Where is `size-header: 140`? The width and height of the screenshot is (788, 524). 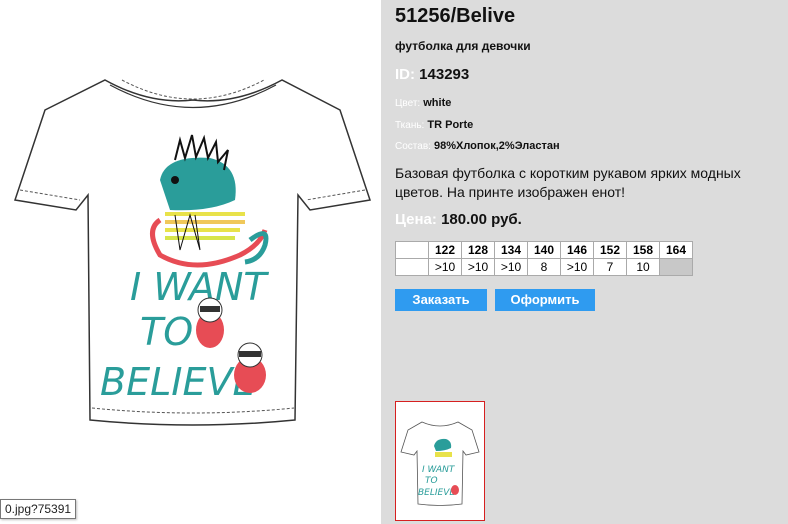 size-header: 140 is located at coordinates (544, 250).